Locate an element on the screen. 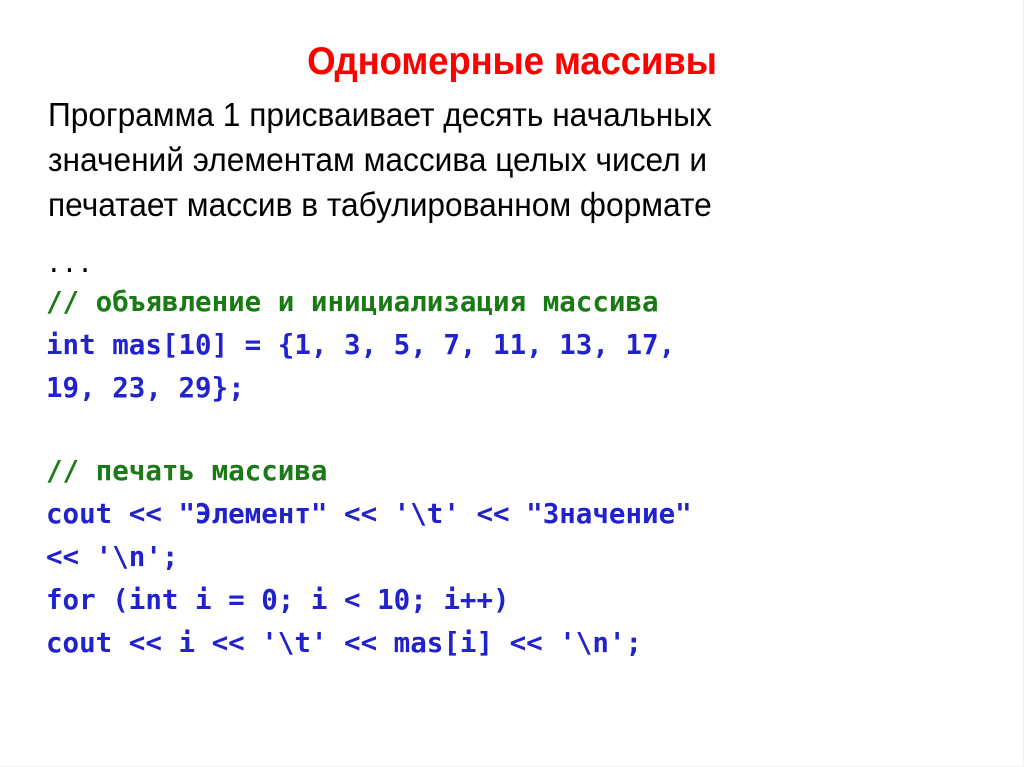 This screenshot has width=1024, height=767. page-title: Одномерные массивы is located at coordinates (512, 62).